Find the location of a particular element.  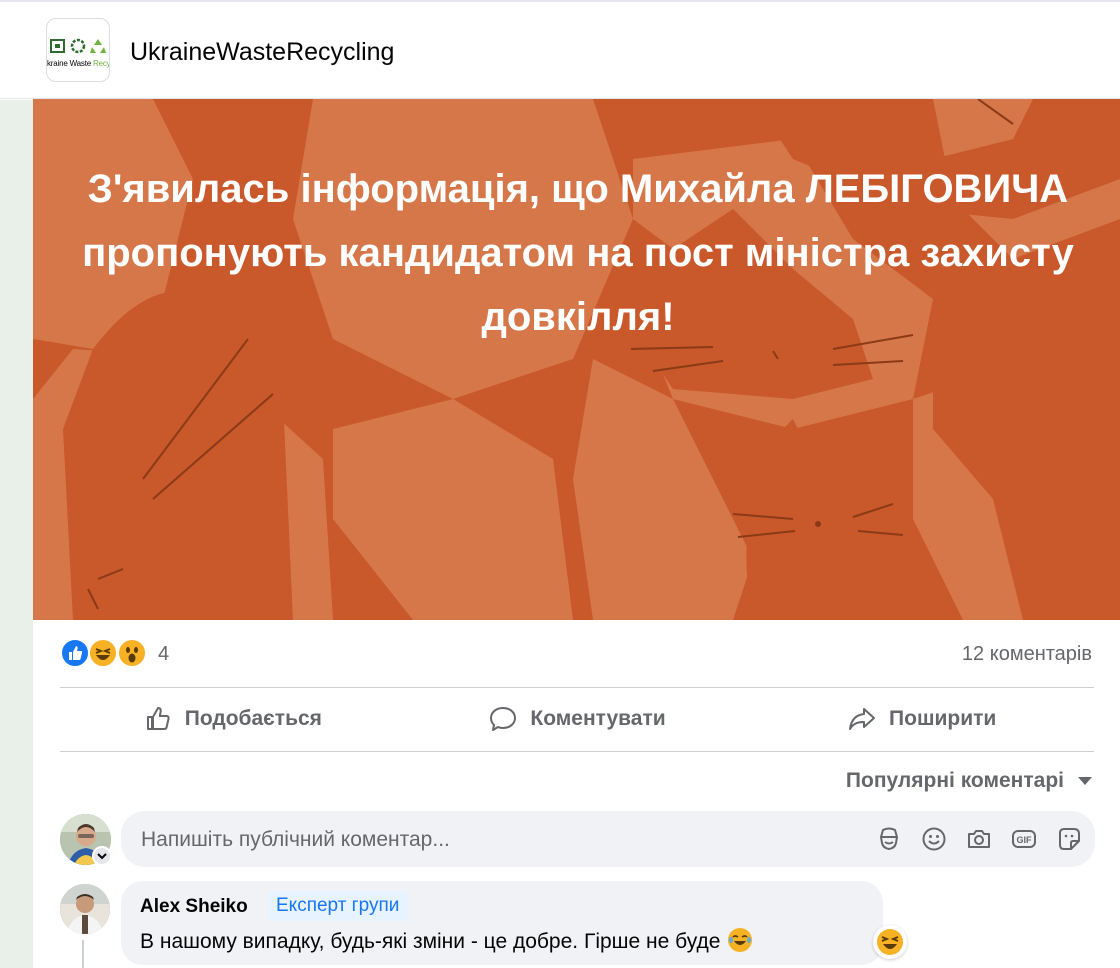

post-actions: Подобається Коментувати Поширити is located at coordinates (577, 719).